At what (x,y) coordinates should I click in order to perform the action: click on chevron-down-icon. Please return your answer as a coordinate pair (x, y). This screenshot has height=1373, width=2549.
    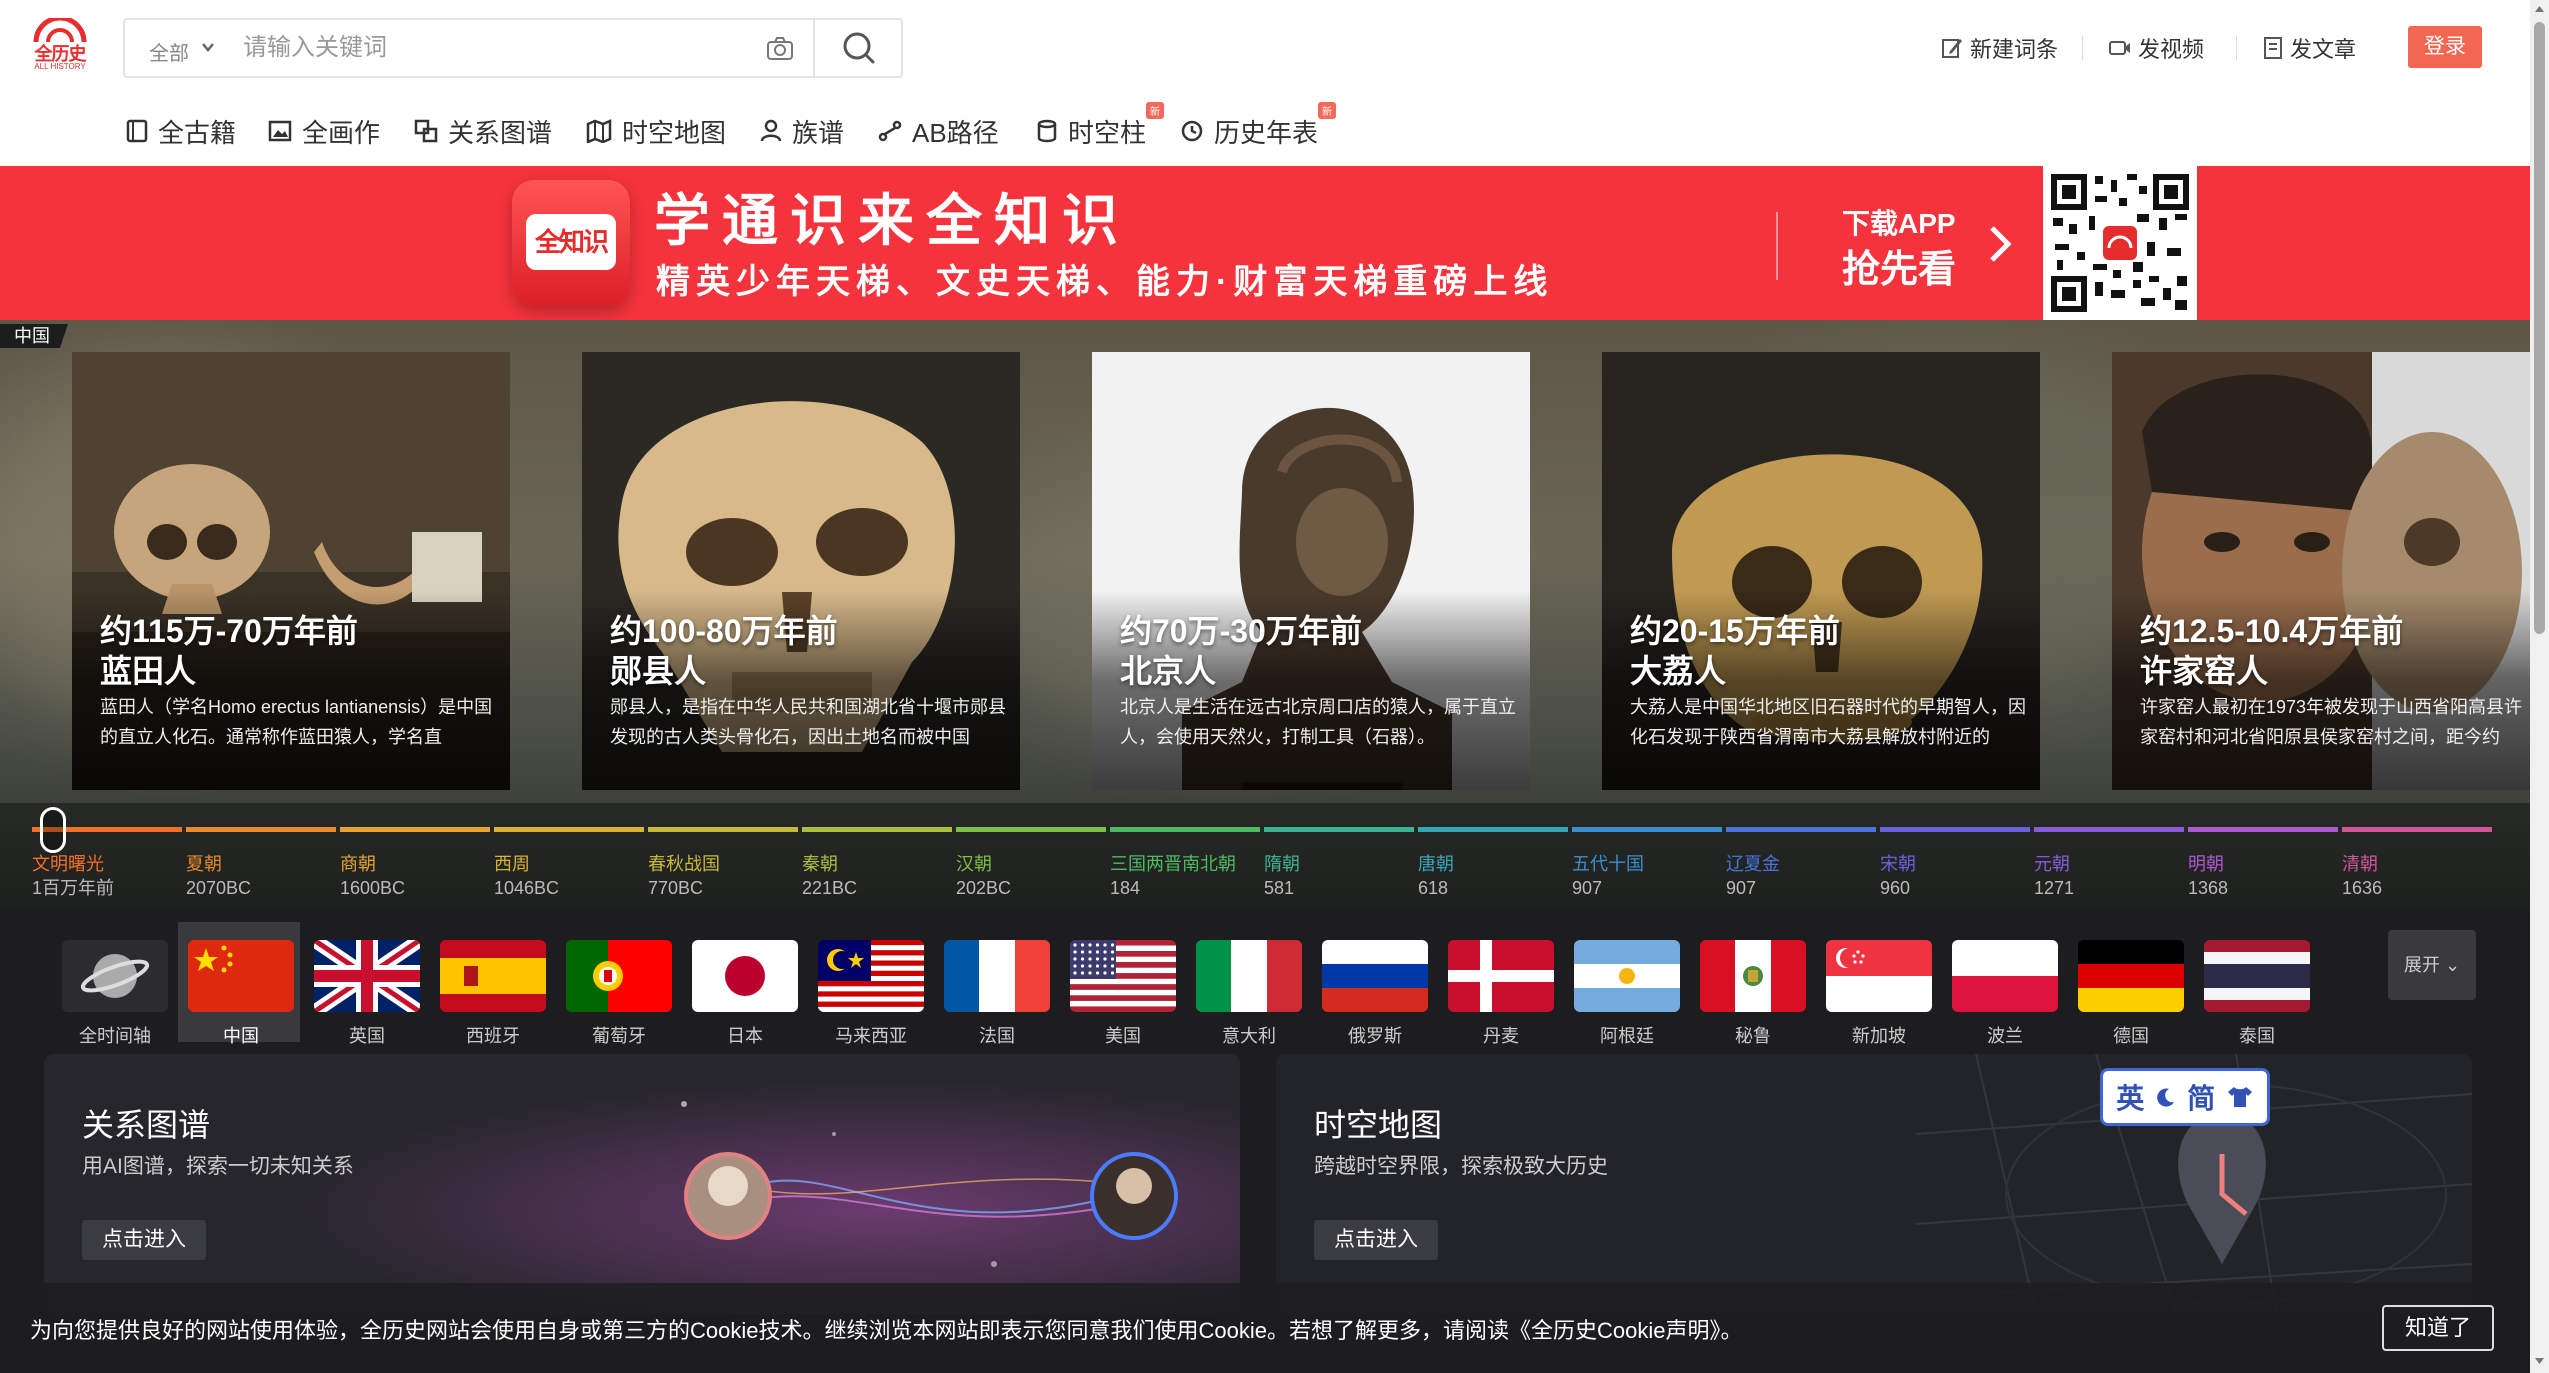
    Looking at the image, I should click on (208, 47).